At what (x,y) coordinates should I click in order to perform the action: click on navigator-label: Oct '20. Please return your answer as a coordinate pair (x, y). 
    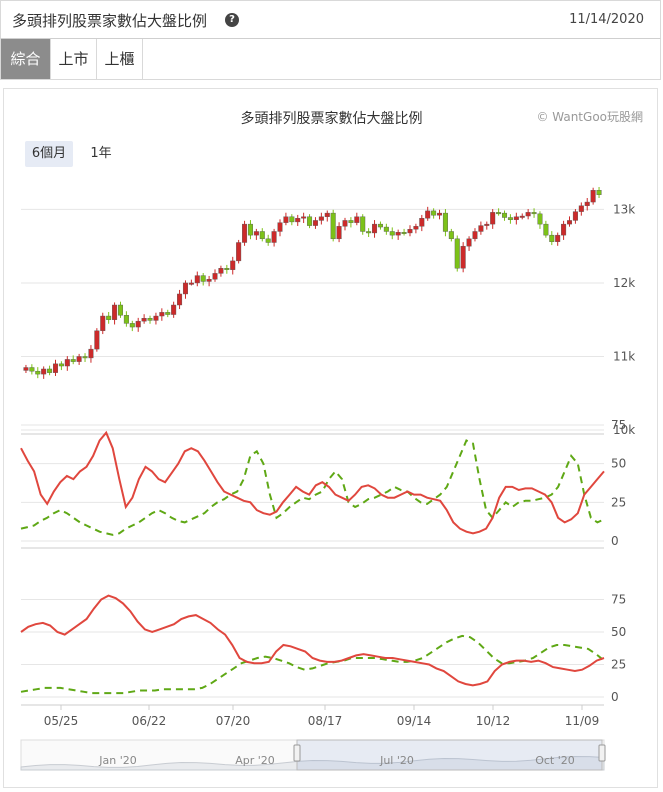
    Looking at the image, I should click on (555, 760).